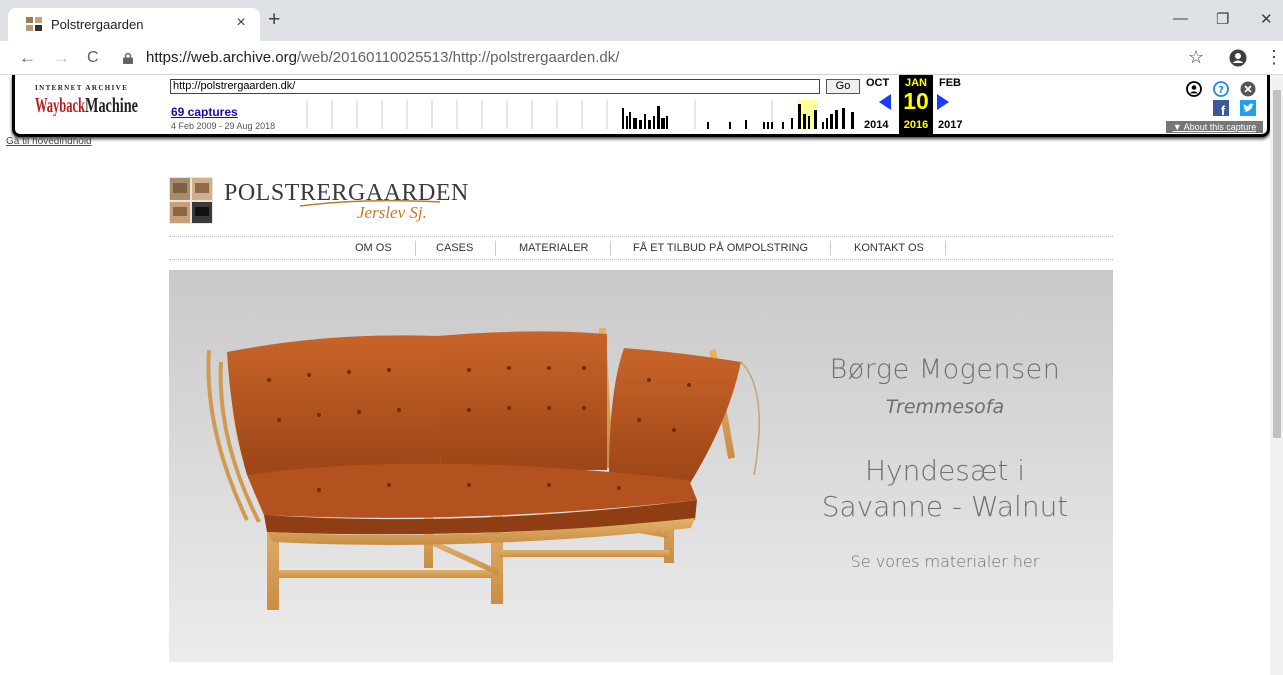 The image size is (1283, 675). What do you see at coordinates (241, 23) in the screenshot?
I see `tab-close-icon: ×` at bounding box center [241, 23].